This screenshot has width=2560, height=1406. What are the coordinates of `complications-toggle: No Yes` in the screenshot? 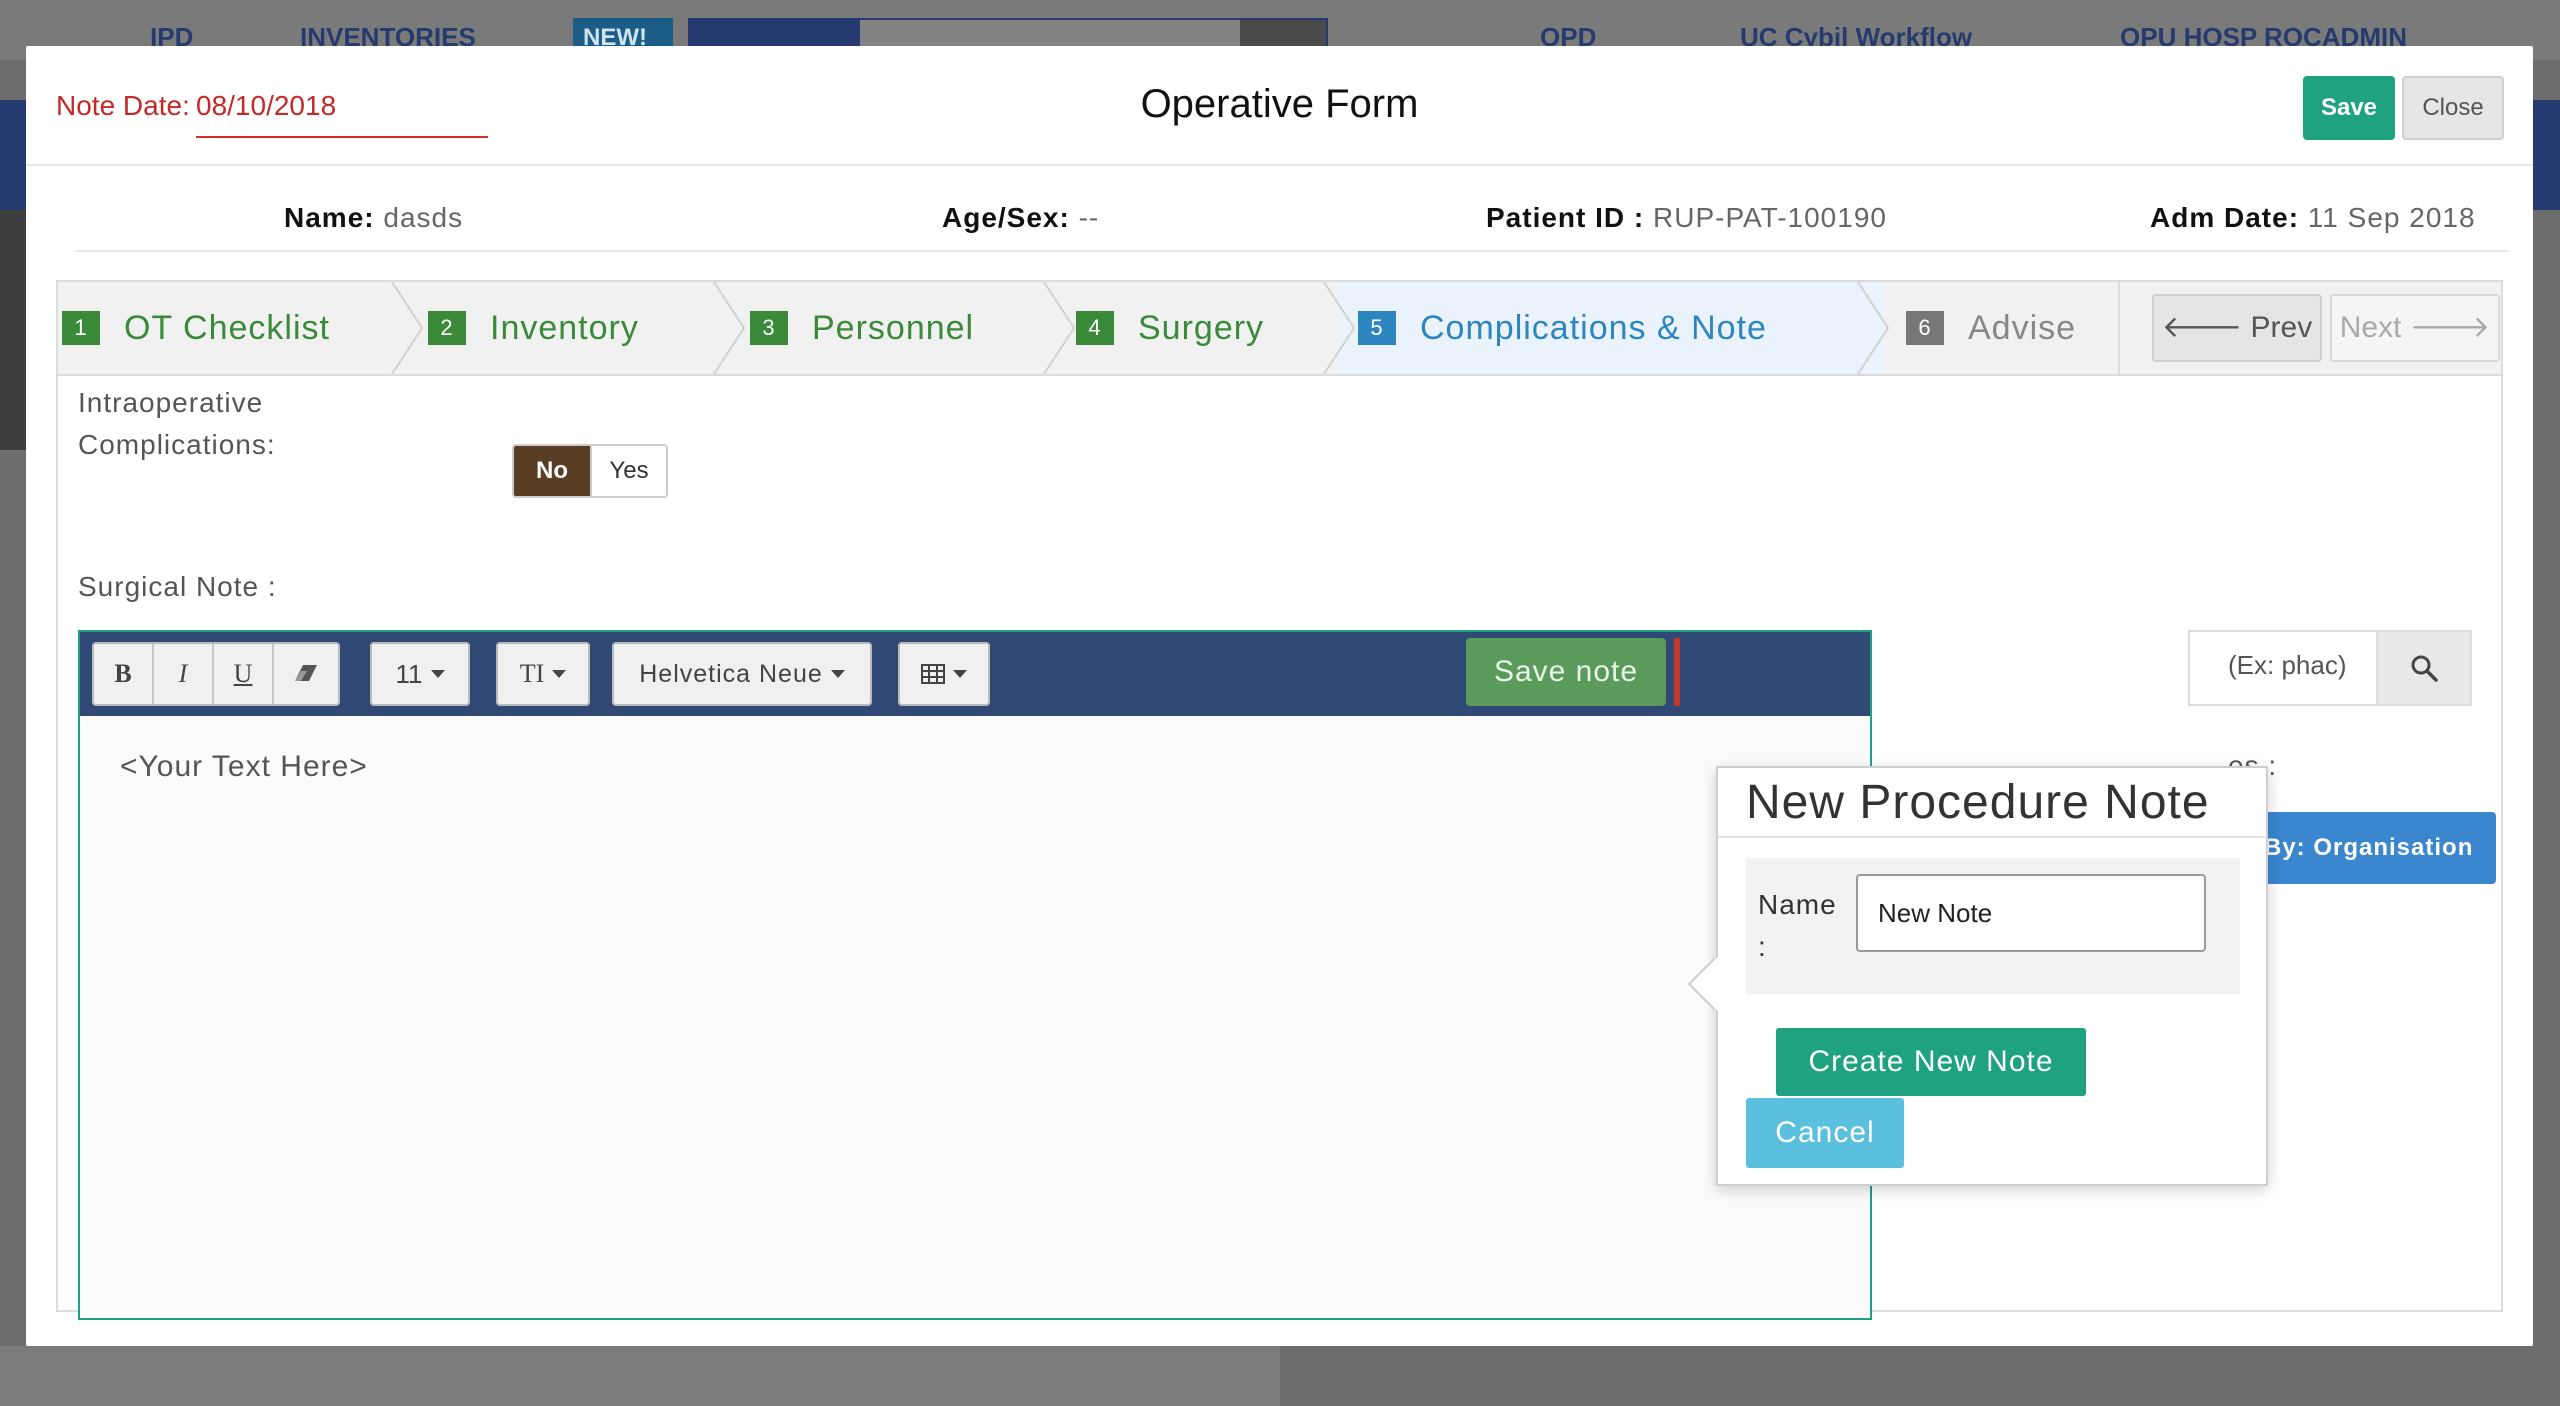 It's located at (590, 471).